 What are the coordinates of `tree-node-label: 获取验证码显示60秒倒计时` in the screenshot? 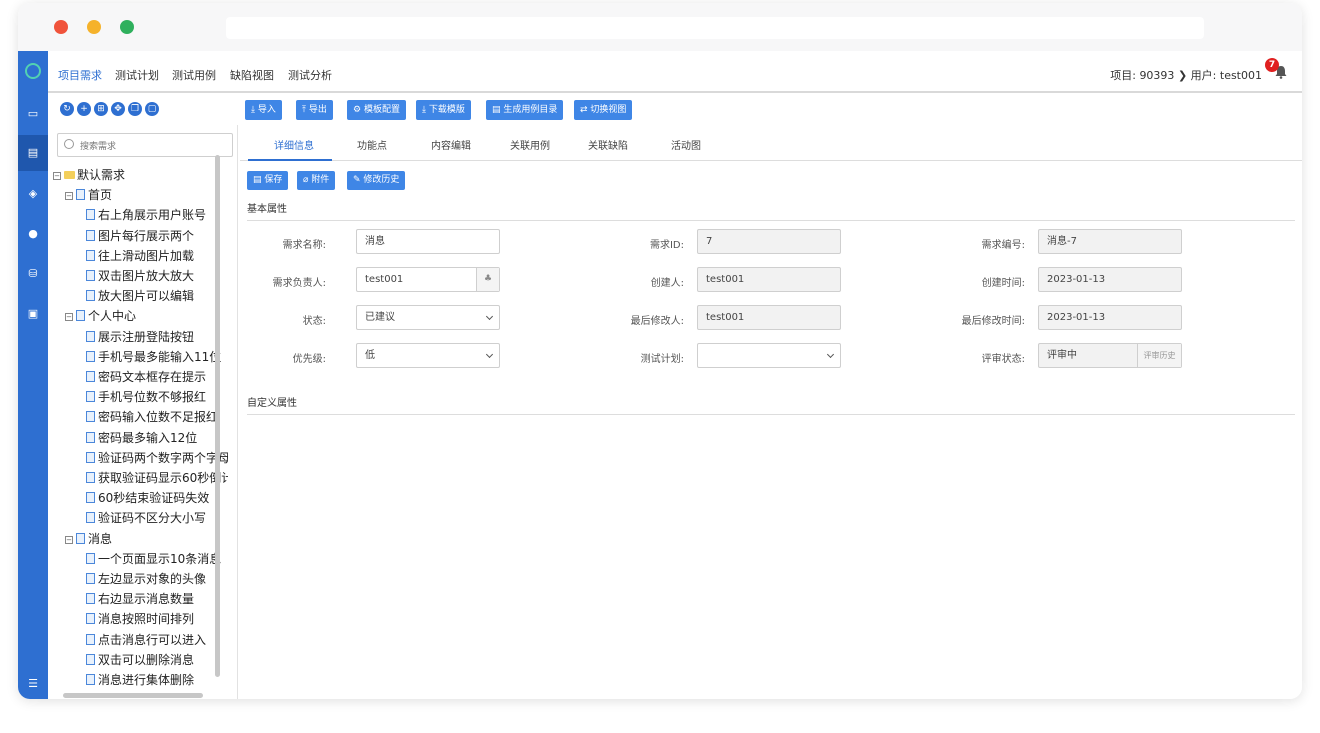 It's located at (163, 478).